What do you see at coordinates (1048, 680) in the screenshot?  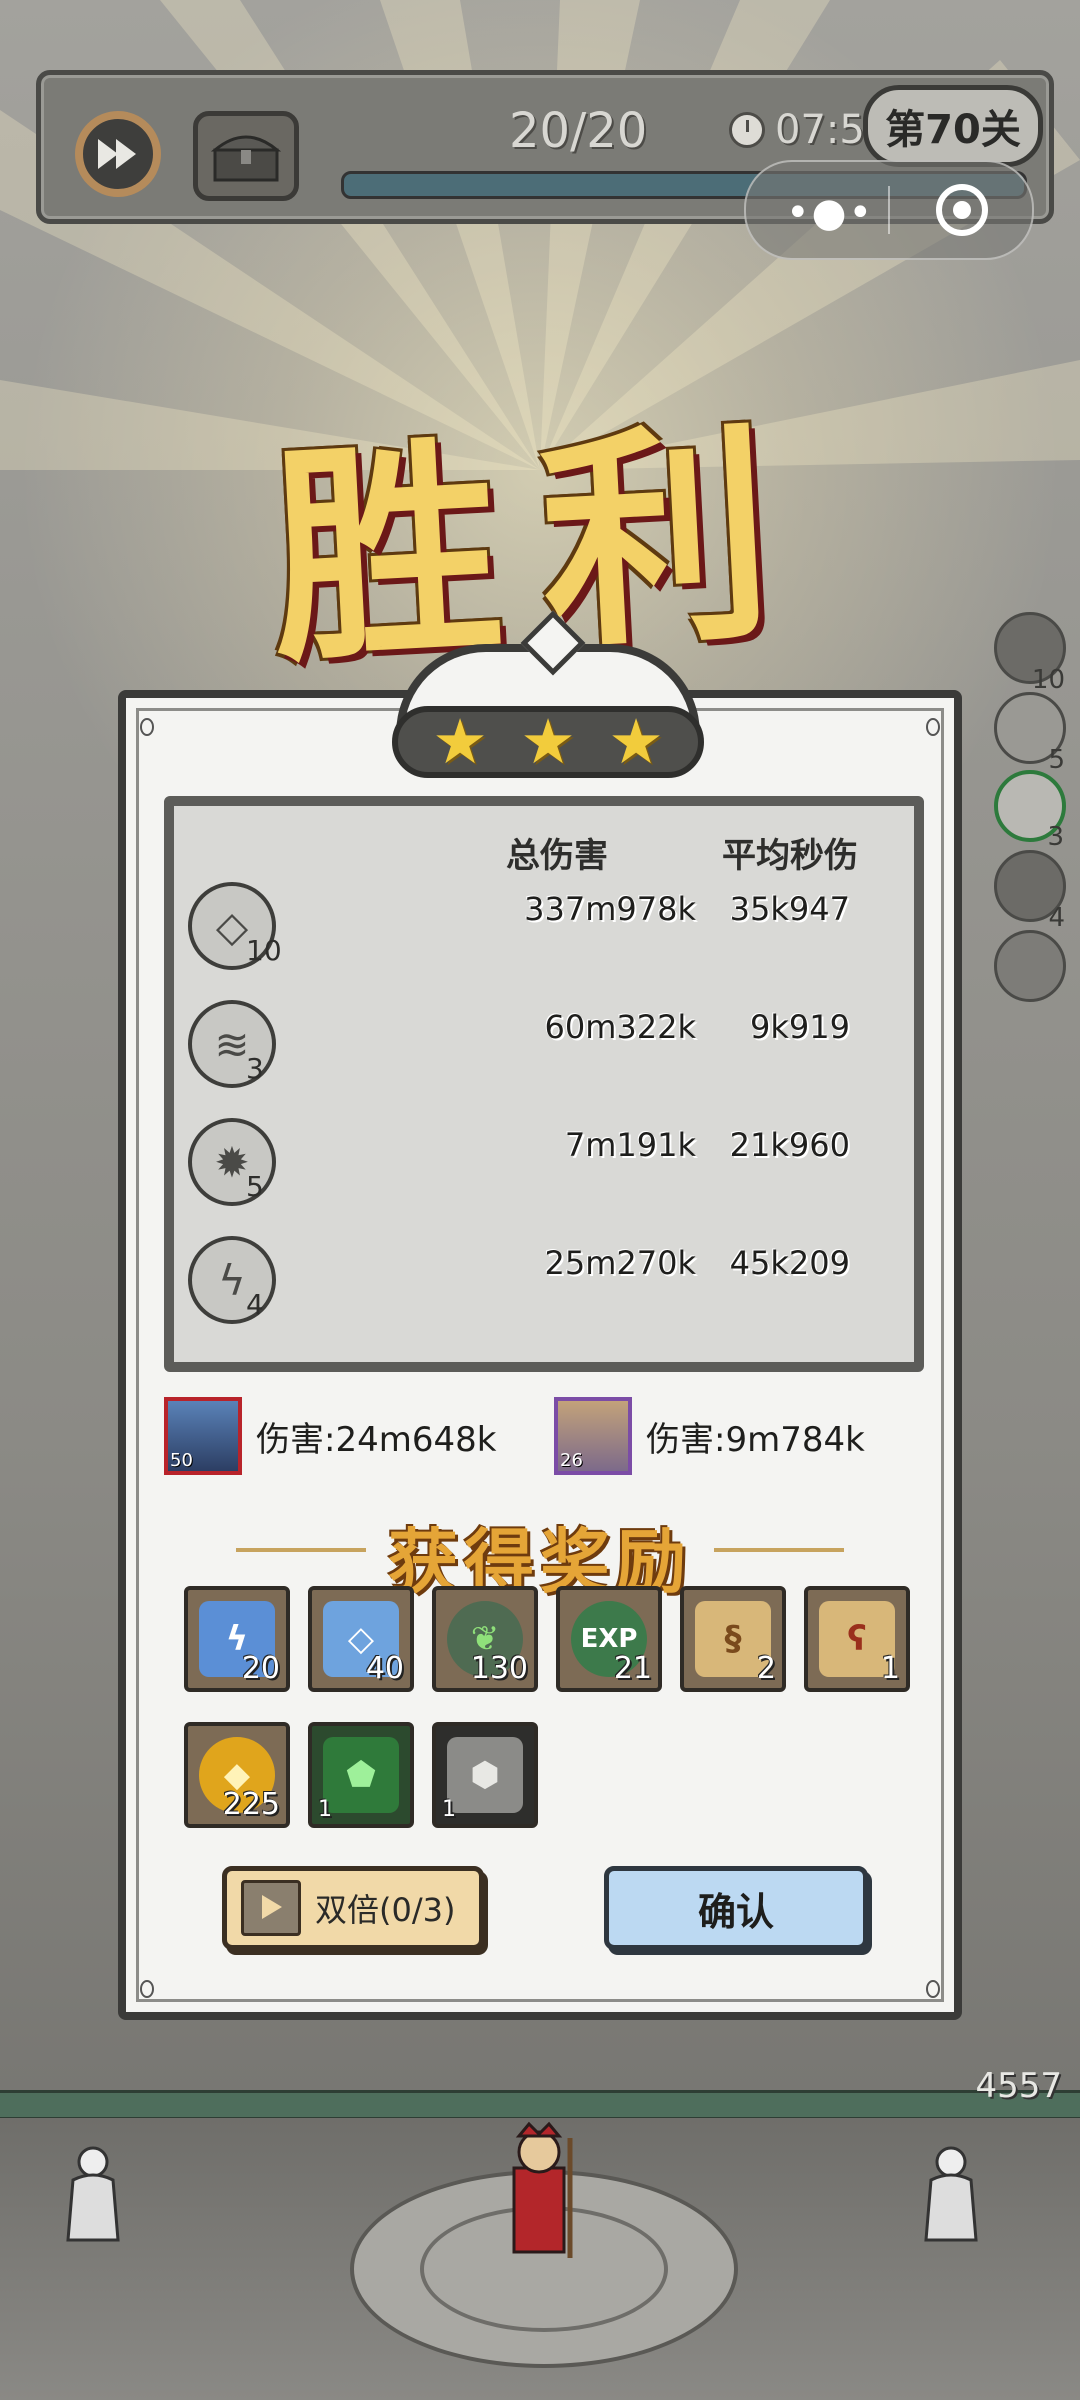 I see `side-skill-level: 10` at bounding box center [1048, 680].